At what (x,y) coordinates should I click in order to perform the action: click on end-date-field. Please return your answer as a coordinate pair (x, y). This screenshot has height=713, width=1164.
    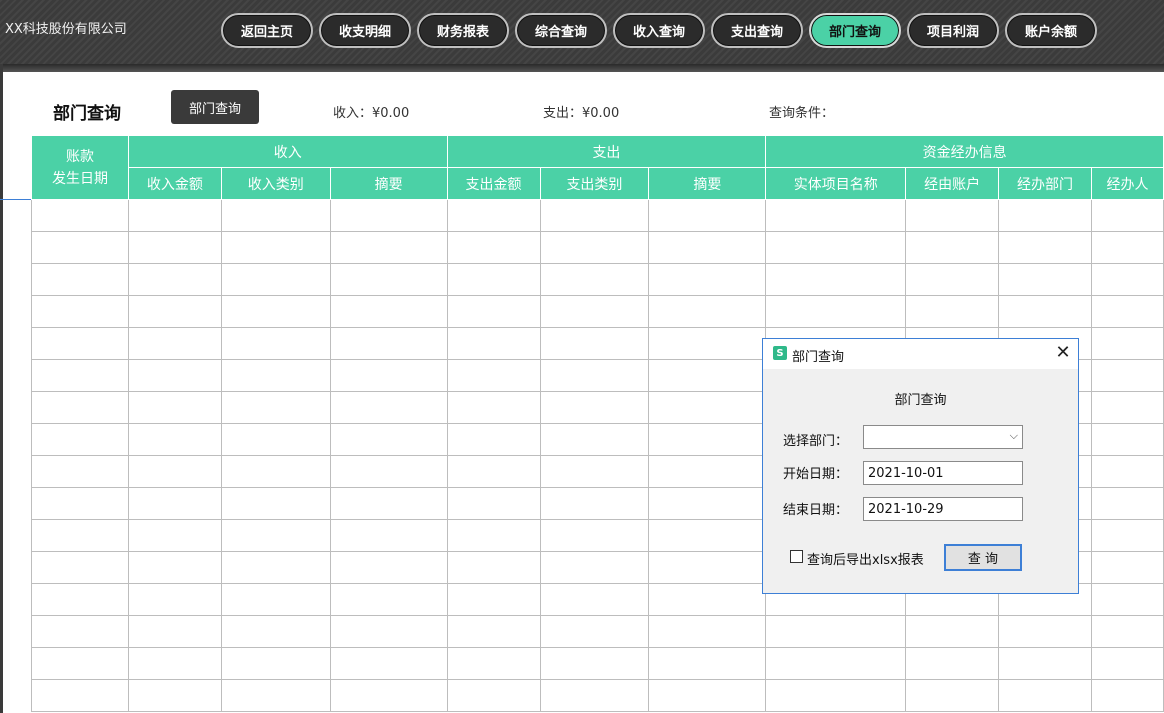
    Looking at the image, I should click on (943, 509).